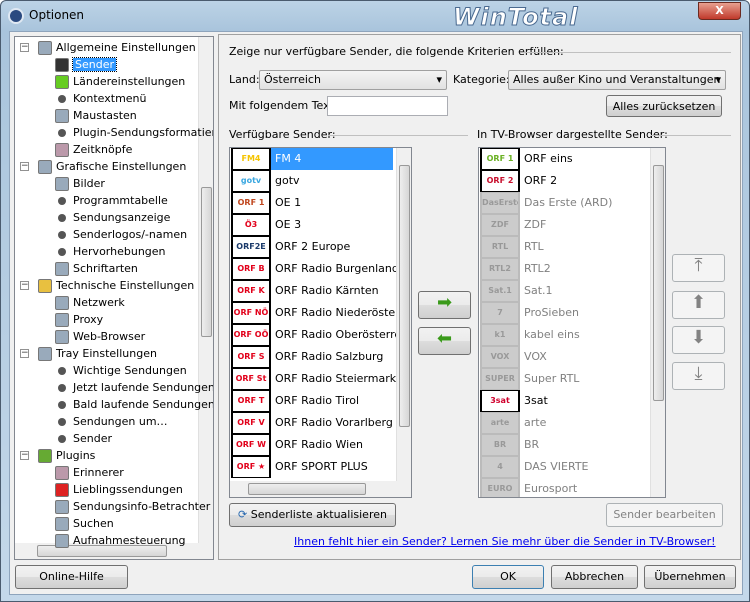 The height and width of the screenshot is (602, 750). Describe the element at coordinates (552, 334) in the screenshot. I see `channel-name: kabel eins` at that location.